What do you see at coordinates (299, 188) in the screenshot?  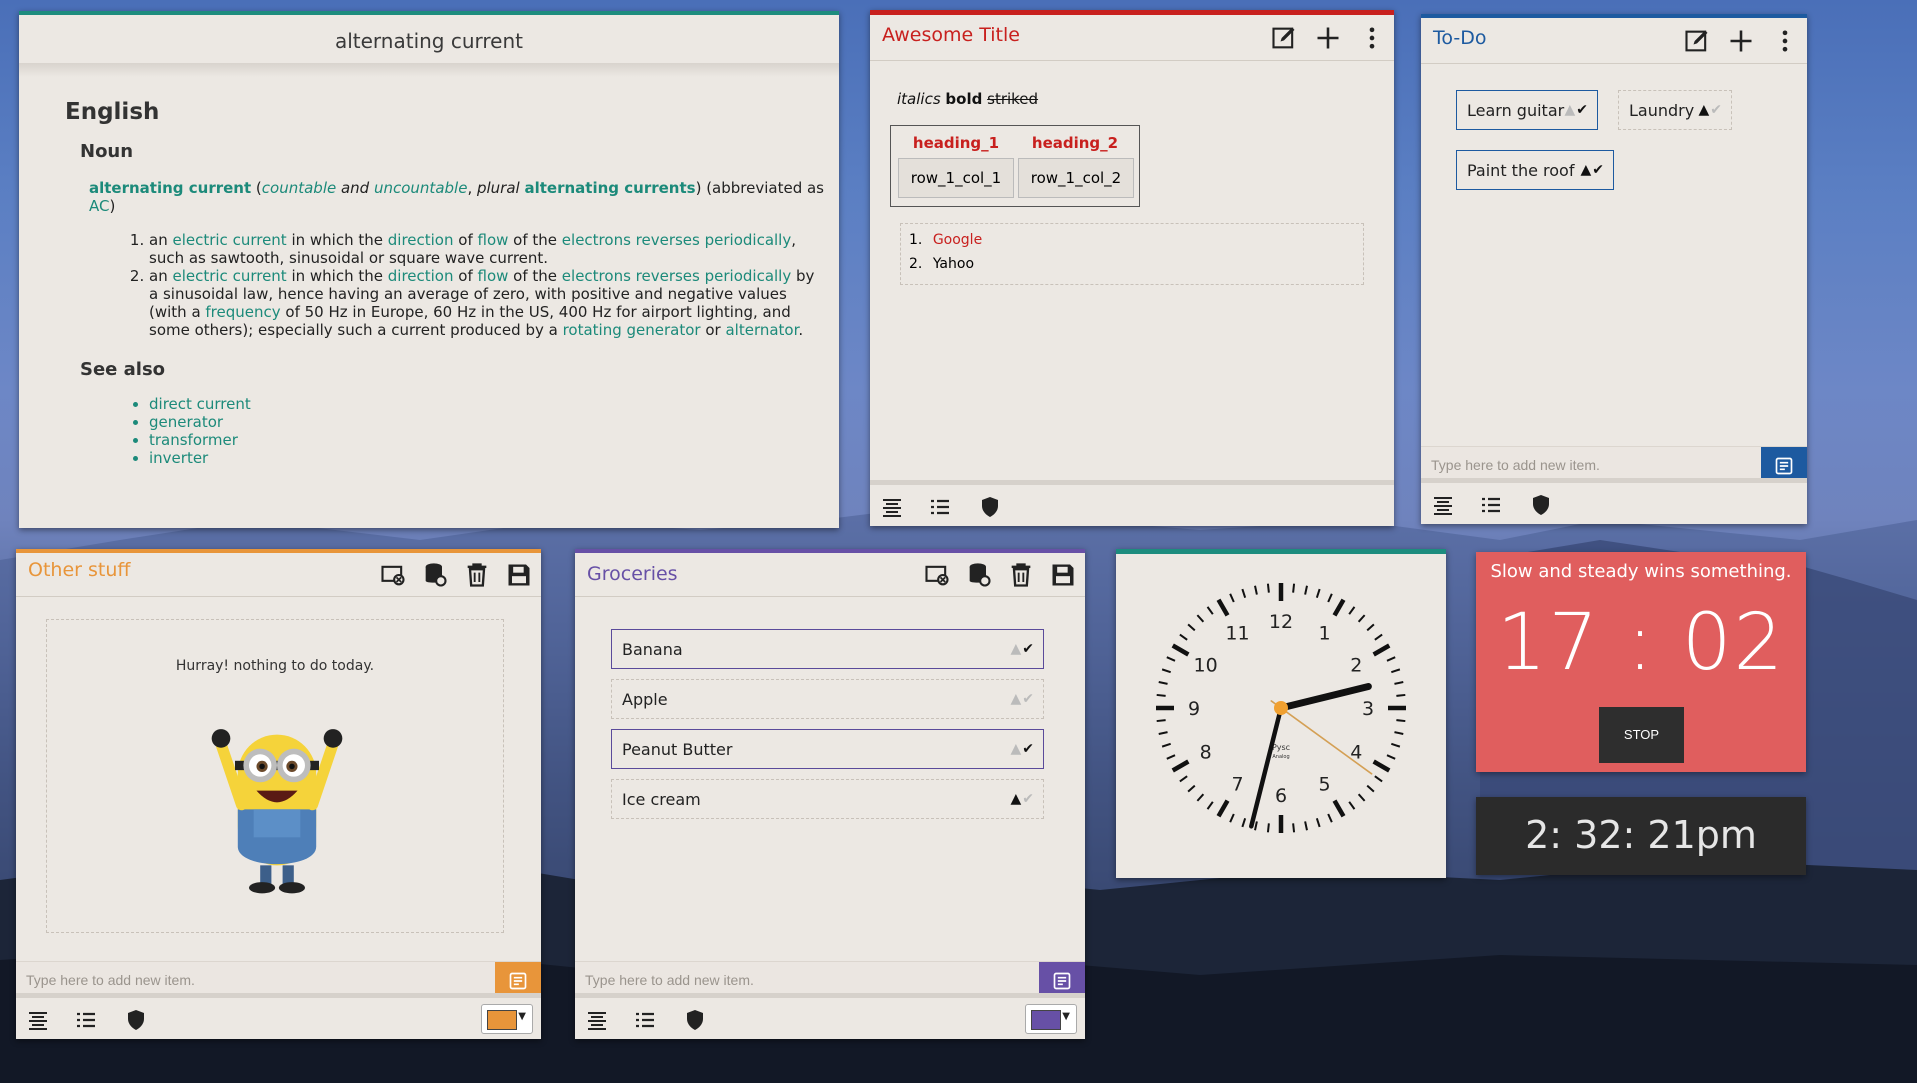 I see `countable-link: countable` at bounding box center [299, 188].